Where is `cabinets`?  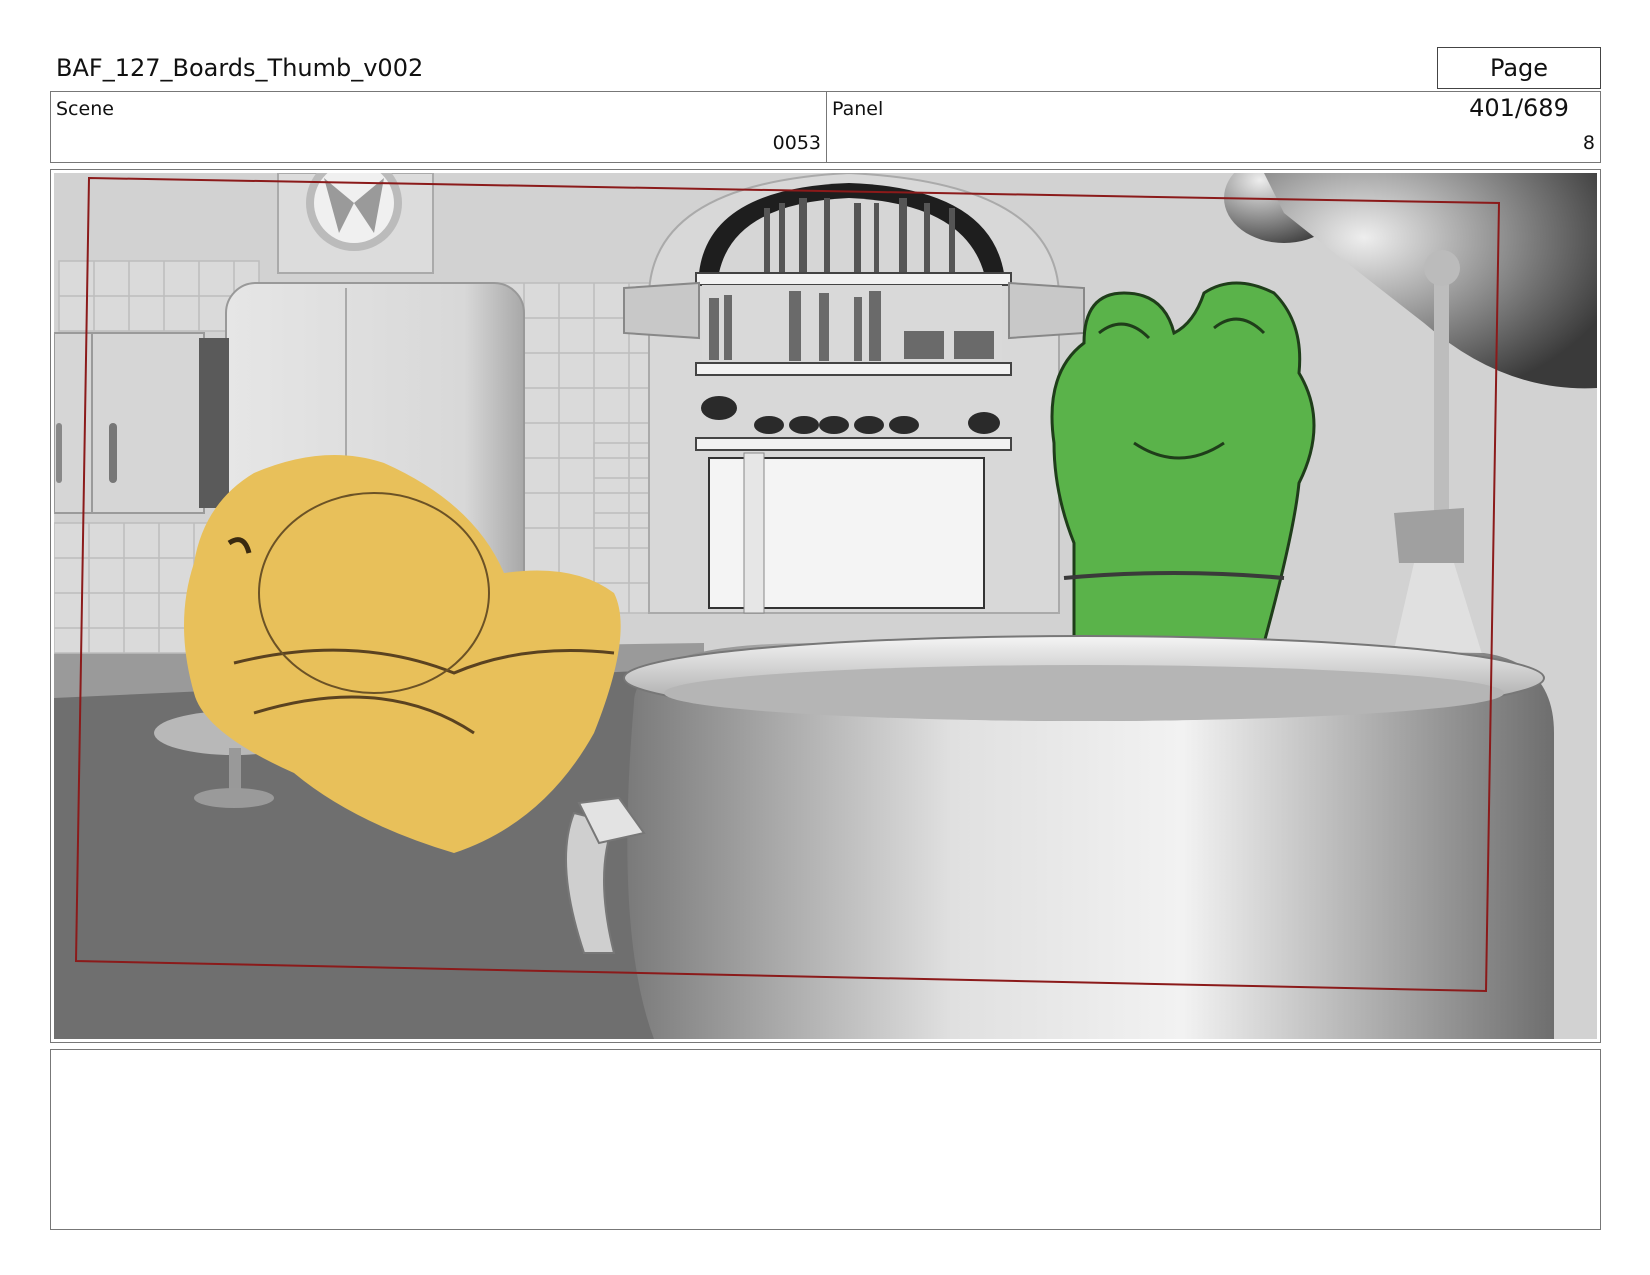 cabinets is located at coordinates (129, 423).